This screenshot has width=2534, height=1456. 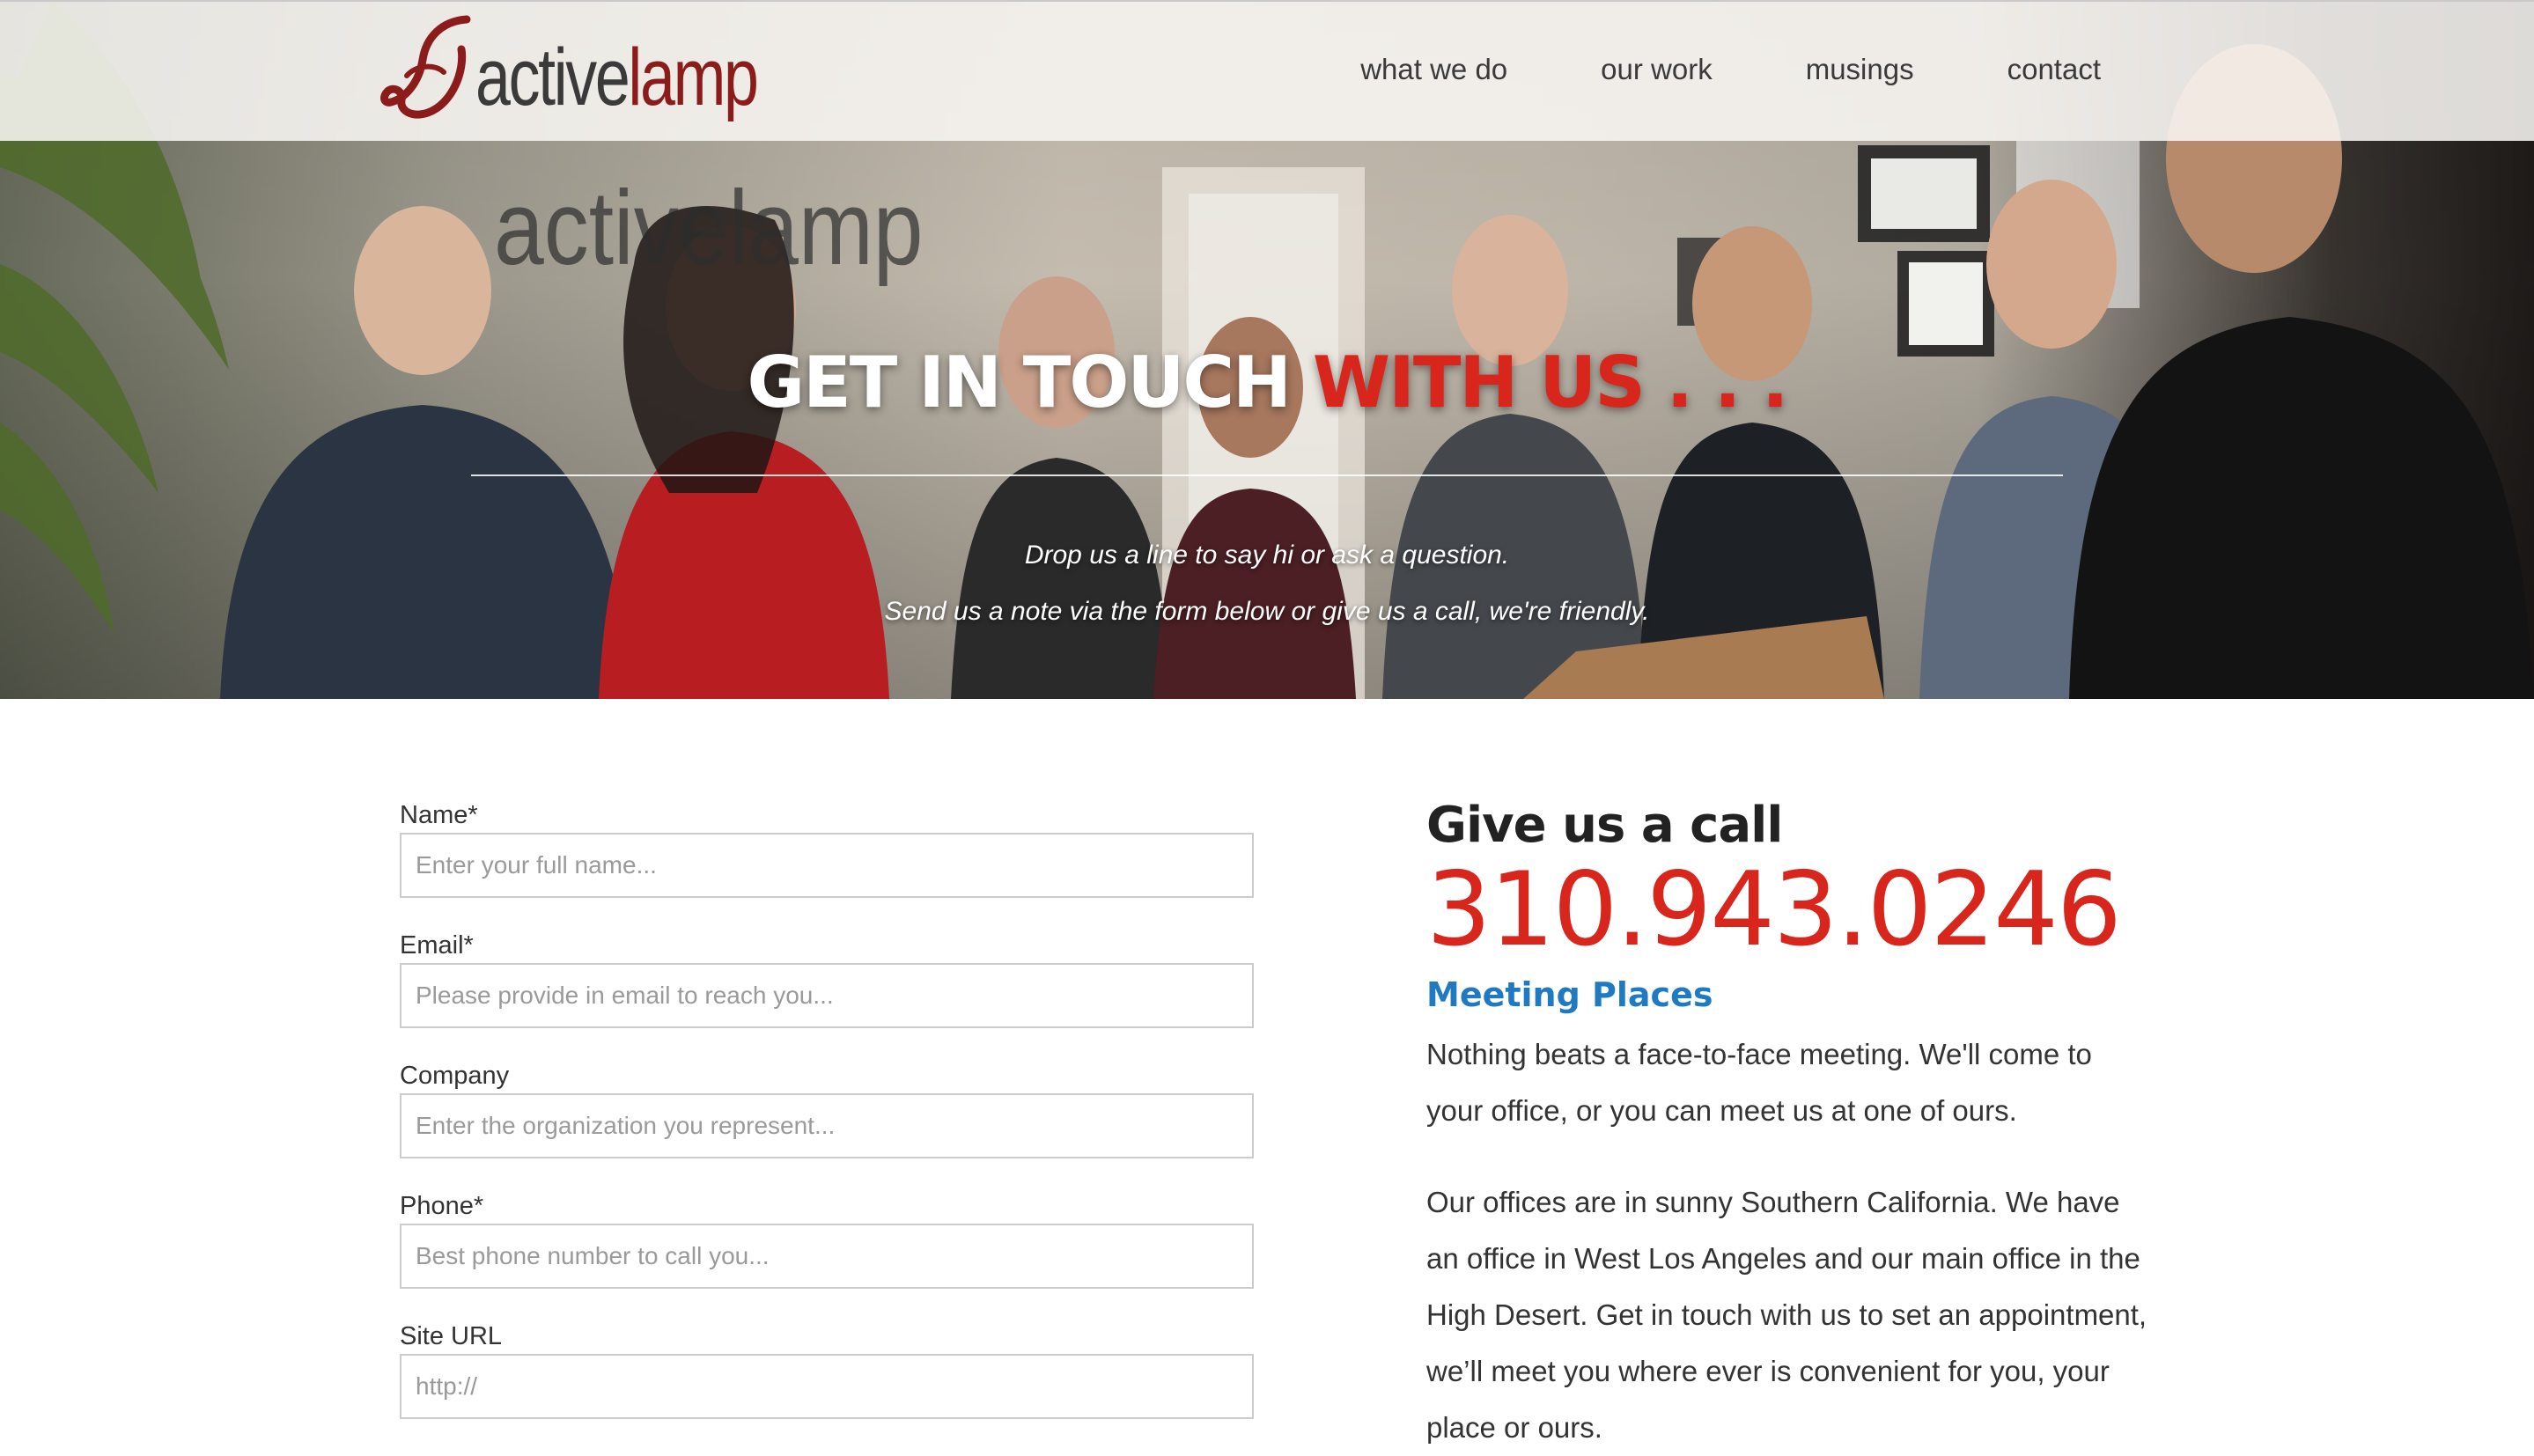 I want to click on lamp-swirl-icon, so click(x=425, y=67).